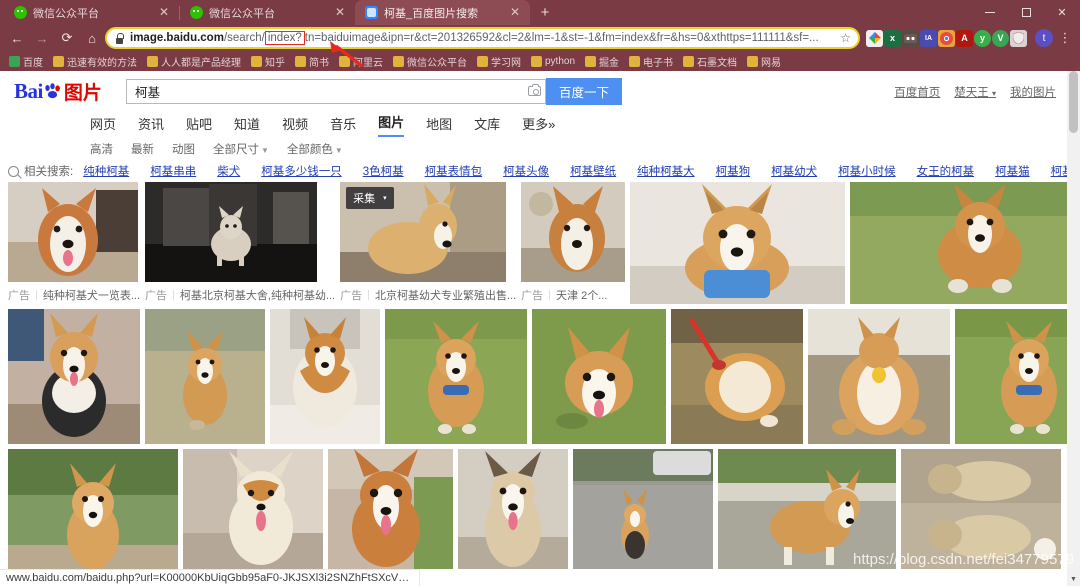  I want to click on bookmark-star-icon: ☆, so click(845, 38).